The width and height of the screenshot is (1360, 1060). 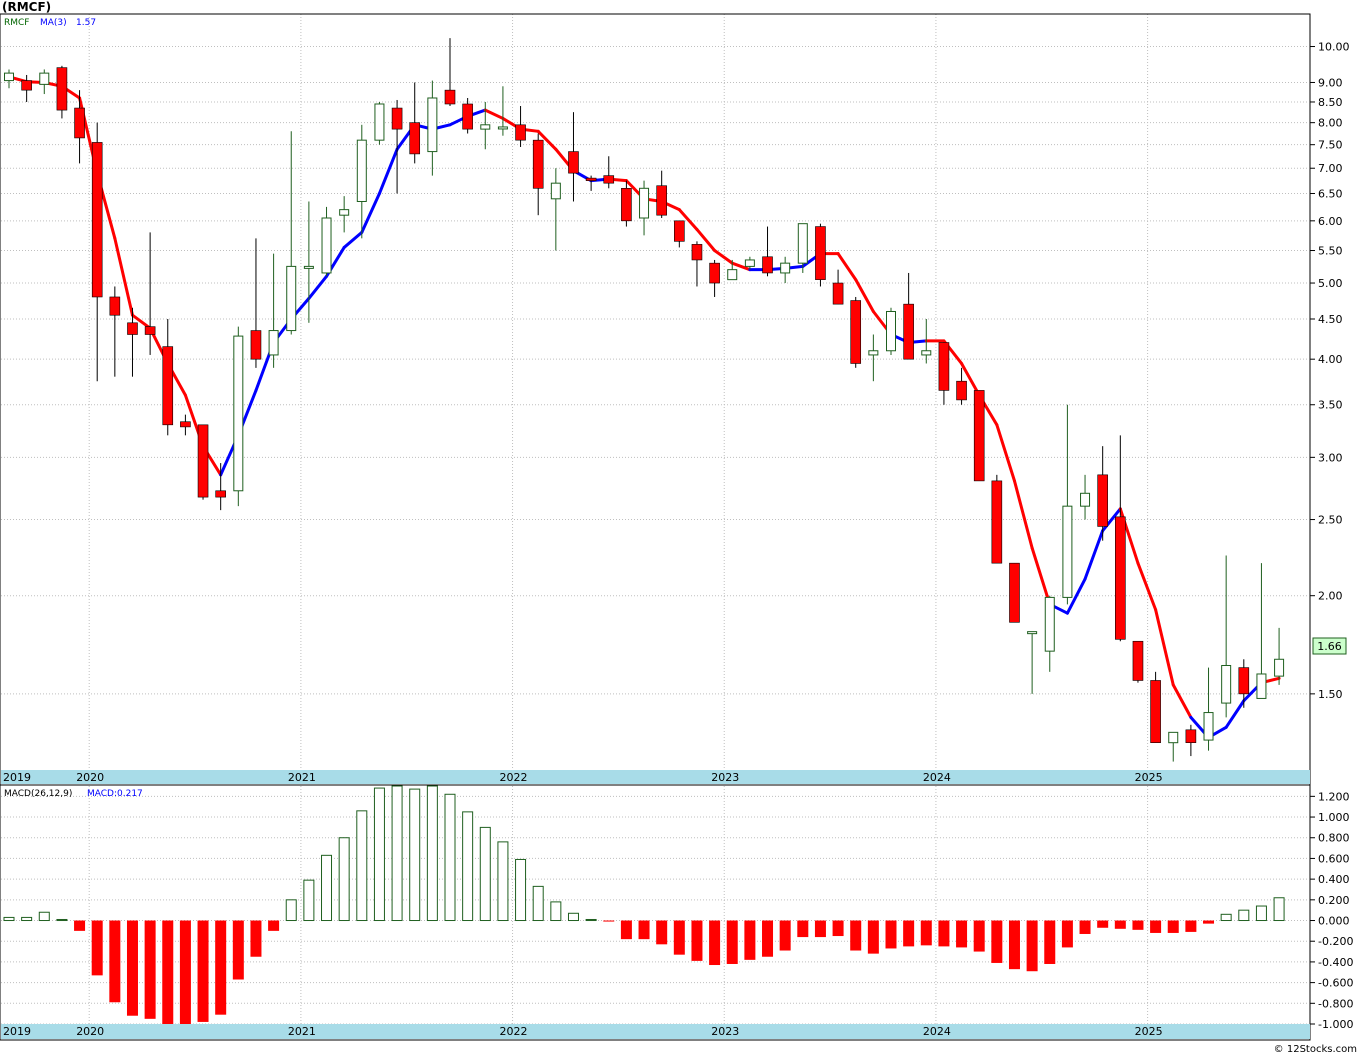 What do you see at coordinates (514, 1031) in the screenshot?
I see `macd-year-label: 2022` at bounding box center [514, 1031].